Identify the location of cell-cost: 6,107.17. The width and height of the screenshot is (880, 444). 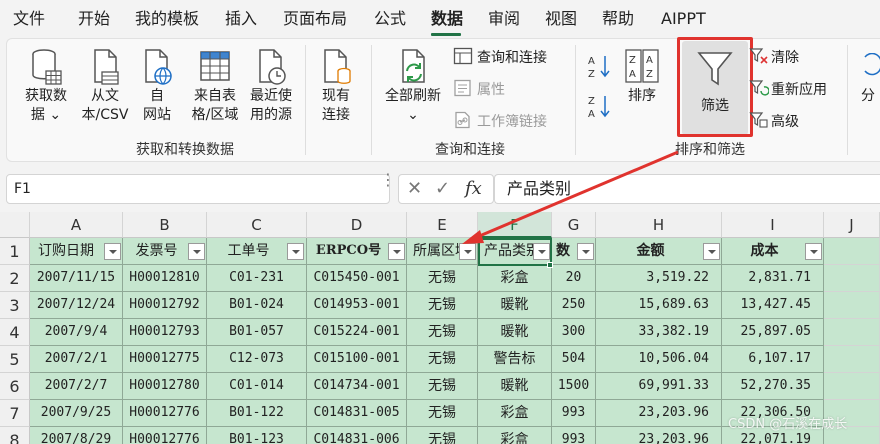
(773, 359).